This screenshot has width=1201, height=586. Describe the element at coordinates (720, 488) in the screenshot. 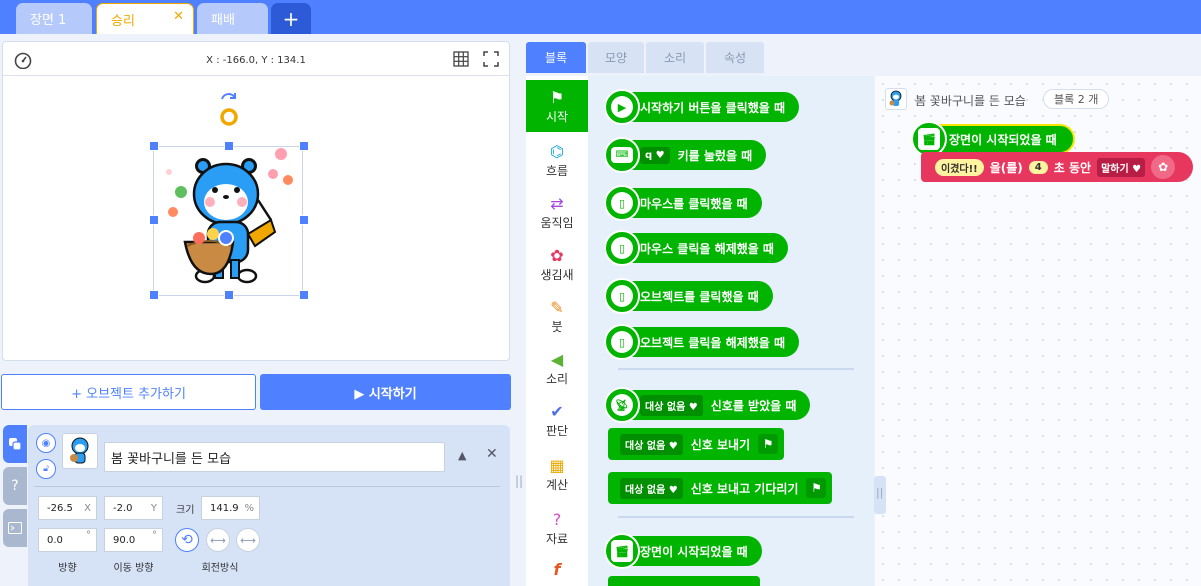

I see `block-send-signal-wait: 대상 없음 ♥ 신호 보내고 기다리기 ⚑` at that location.